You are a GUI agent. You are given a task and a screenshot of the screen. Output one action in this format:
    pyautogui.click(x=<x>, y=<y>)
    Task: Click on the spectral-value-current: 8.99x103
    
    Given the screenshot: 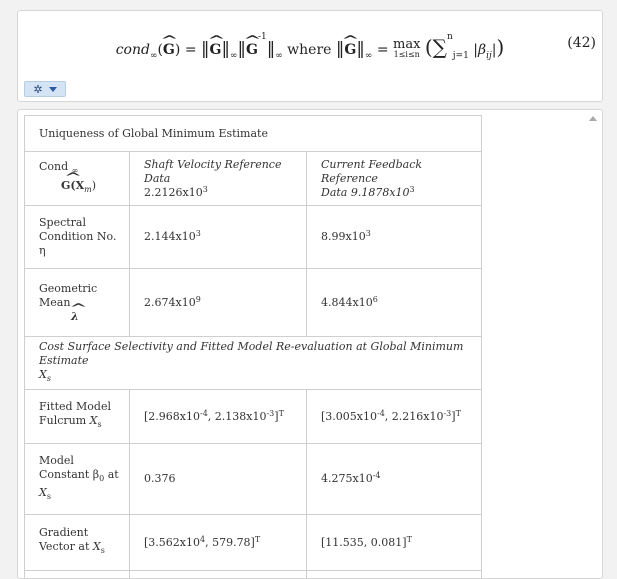 What is the action you would take?
    pyautogui.click(x=394, y=237)
    